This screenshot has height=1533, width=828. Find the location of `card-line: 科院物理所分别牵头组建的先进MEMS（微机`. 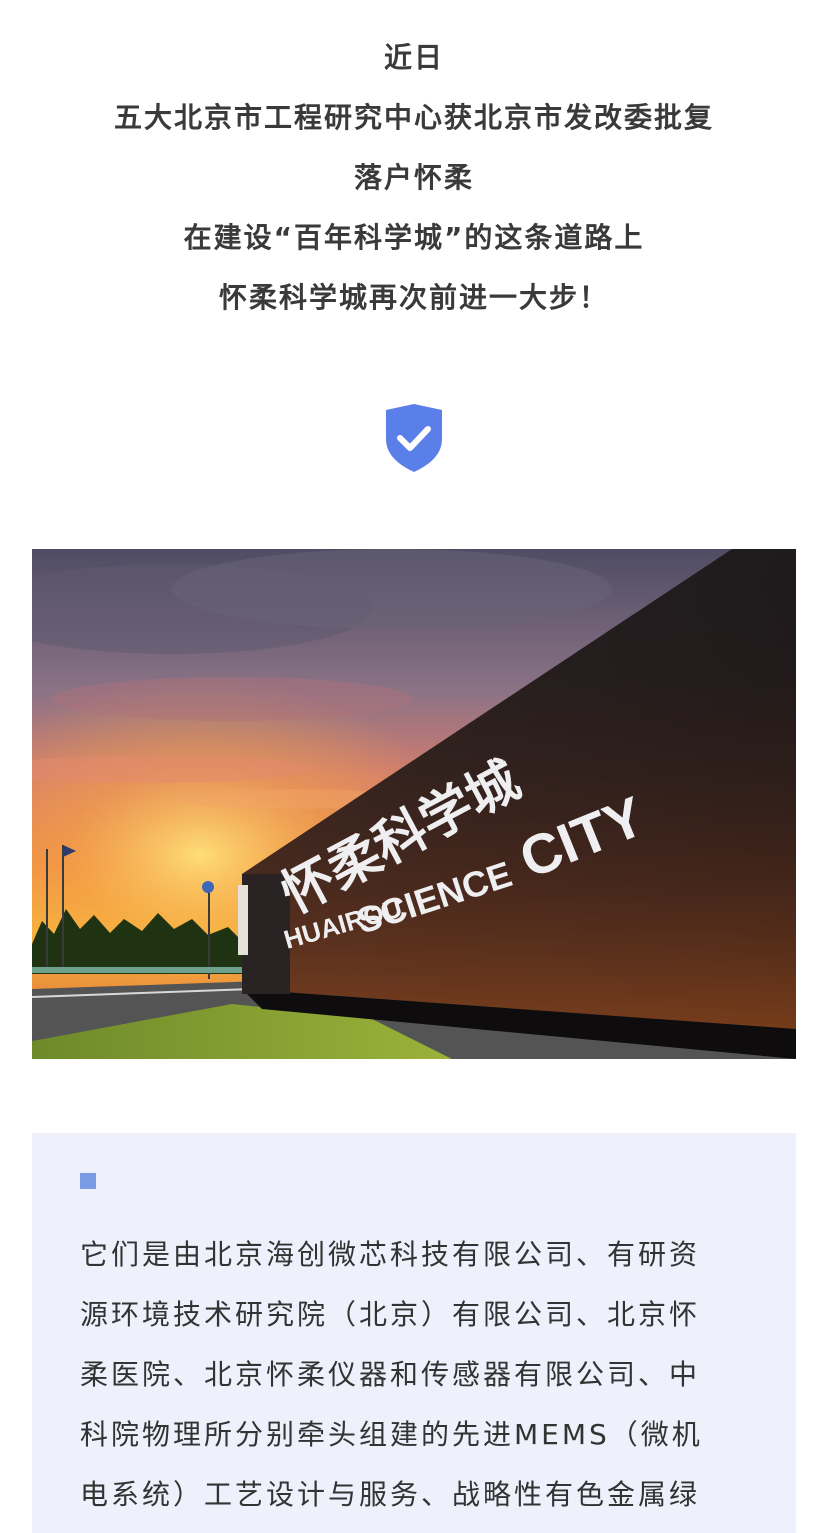

card-line: 科院物理所分别牵头组建的先进MEMS（微机 is located at coordinates (391, 1434).